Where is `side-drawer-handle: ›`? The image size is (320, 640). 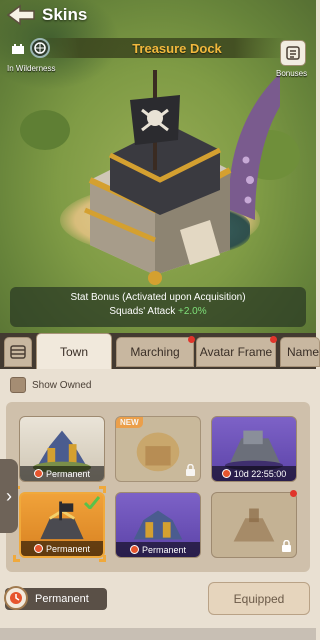
side-drawer-handle: › is located at coordinates (9, 496).